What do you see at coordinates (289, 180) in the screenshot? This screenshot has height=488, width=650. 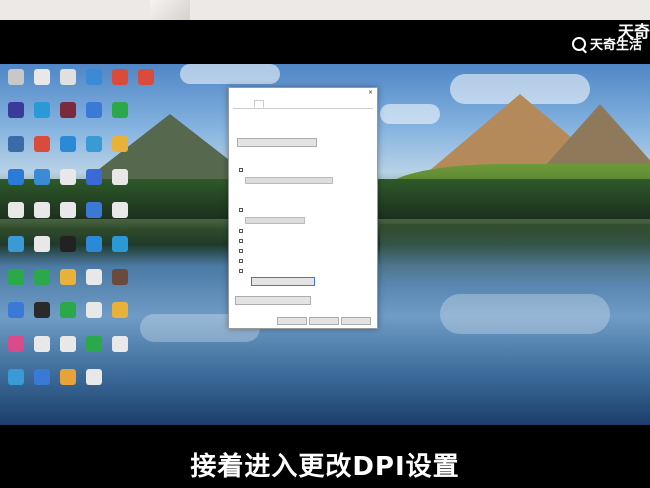 I see `windows-version-select` at bounding box center [289, 180].